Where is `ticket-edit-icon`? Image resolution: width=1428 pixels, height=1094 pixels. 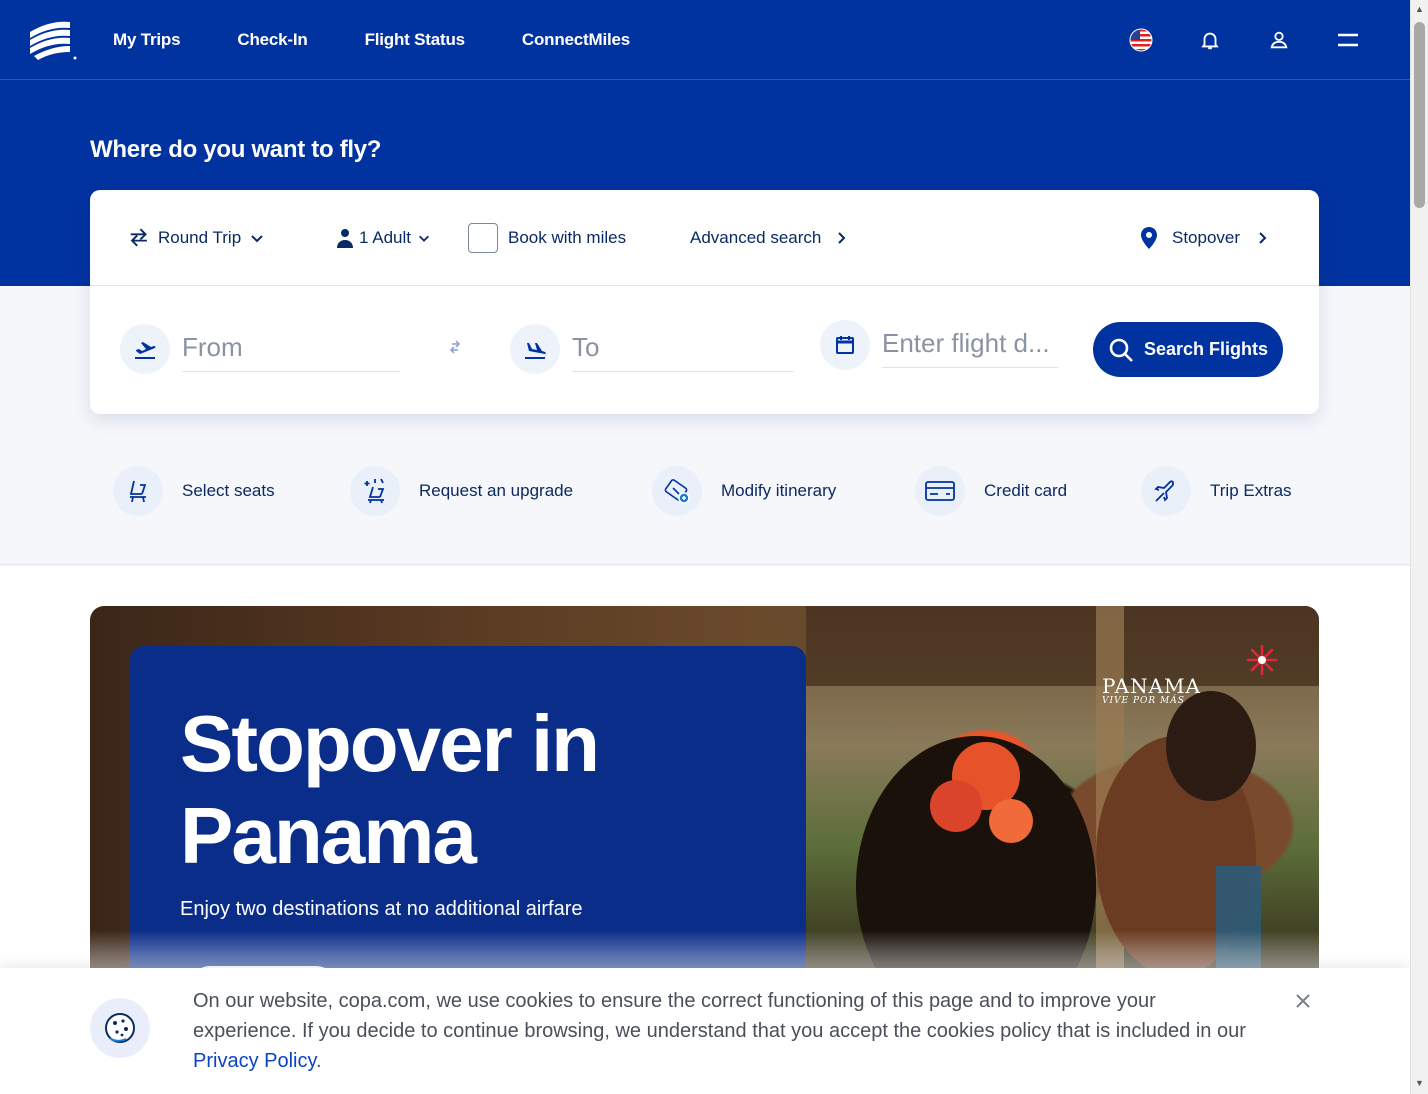 ticket-edit-icon is located at coordinates (677, 491).